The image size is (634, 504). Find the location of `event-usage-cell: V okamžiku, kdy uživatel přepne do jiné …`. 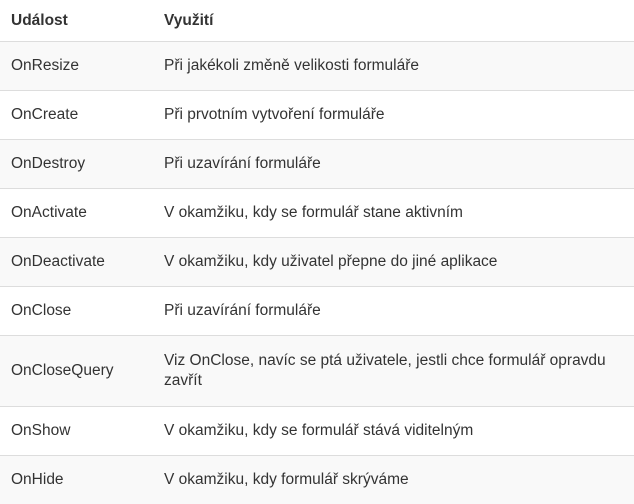

event-usage-cell: V okamžiku, kdy uživatel přepne do jiné … is located at coordinates (393, 262).